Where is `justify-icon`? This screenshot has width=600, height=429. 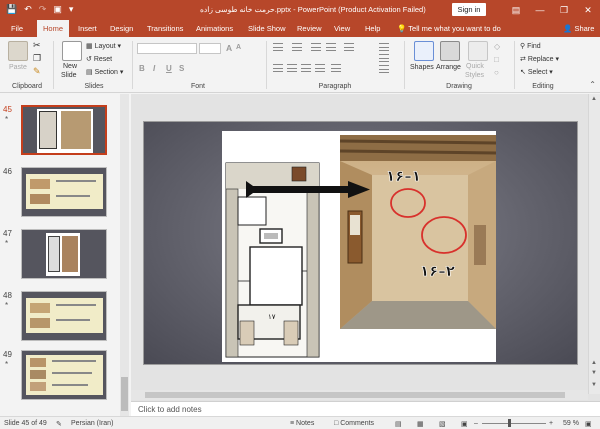
justify-icon is located at coordinates (320, 68).